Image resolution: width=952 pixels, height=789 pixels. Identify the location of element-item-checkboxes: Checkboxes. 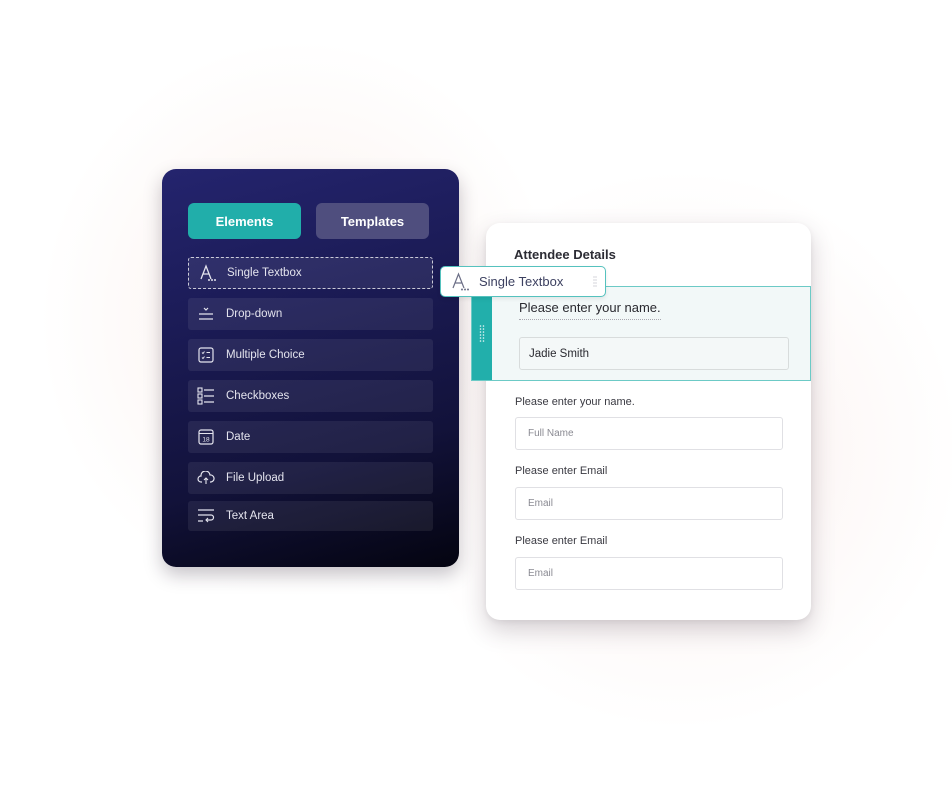
(310, 396).